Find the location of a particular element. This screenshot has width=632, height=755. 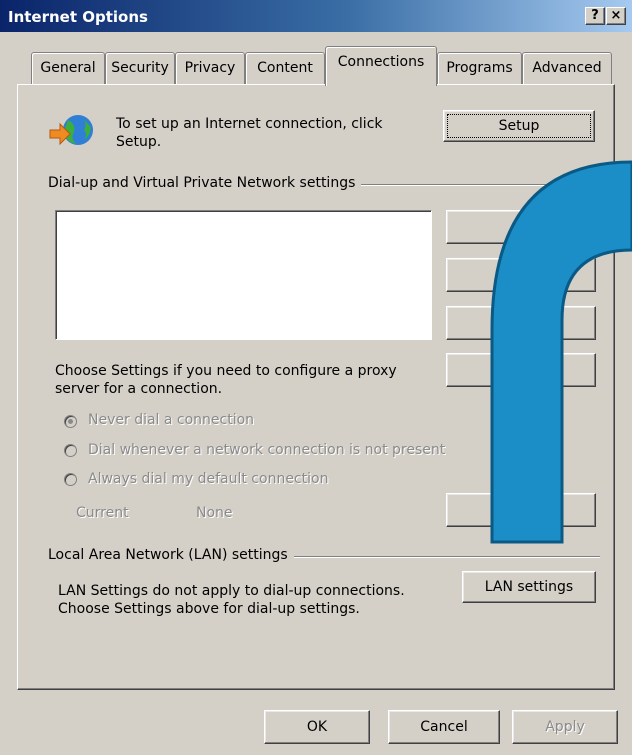

apply-button: Apply is located at coordinates (565, 727).